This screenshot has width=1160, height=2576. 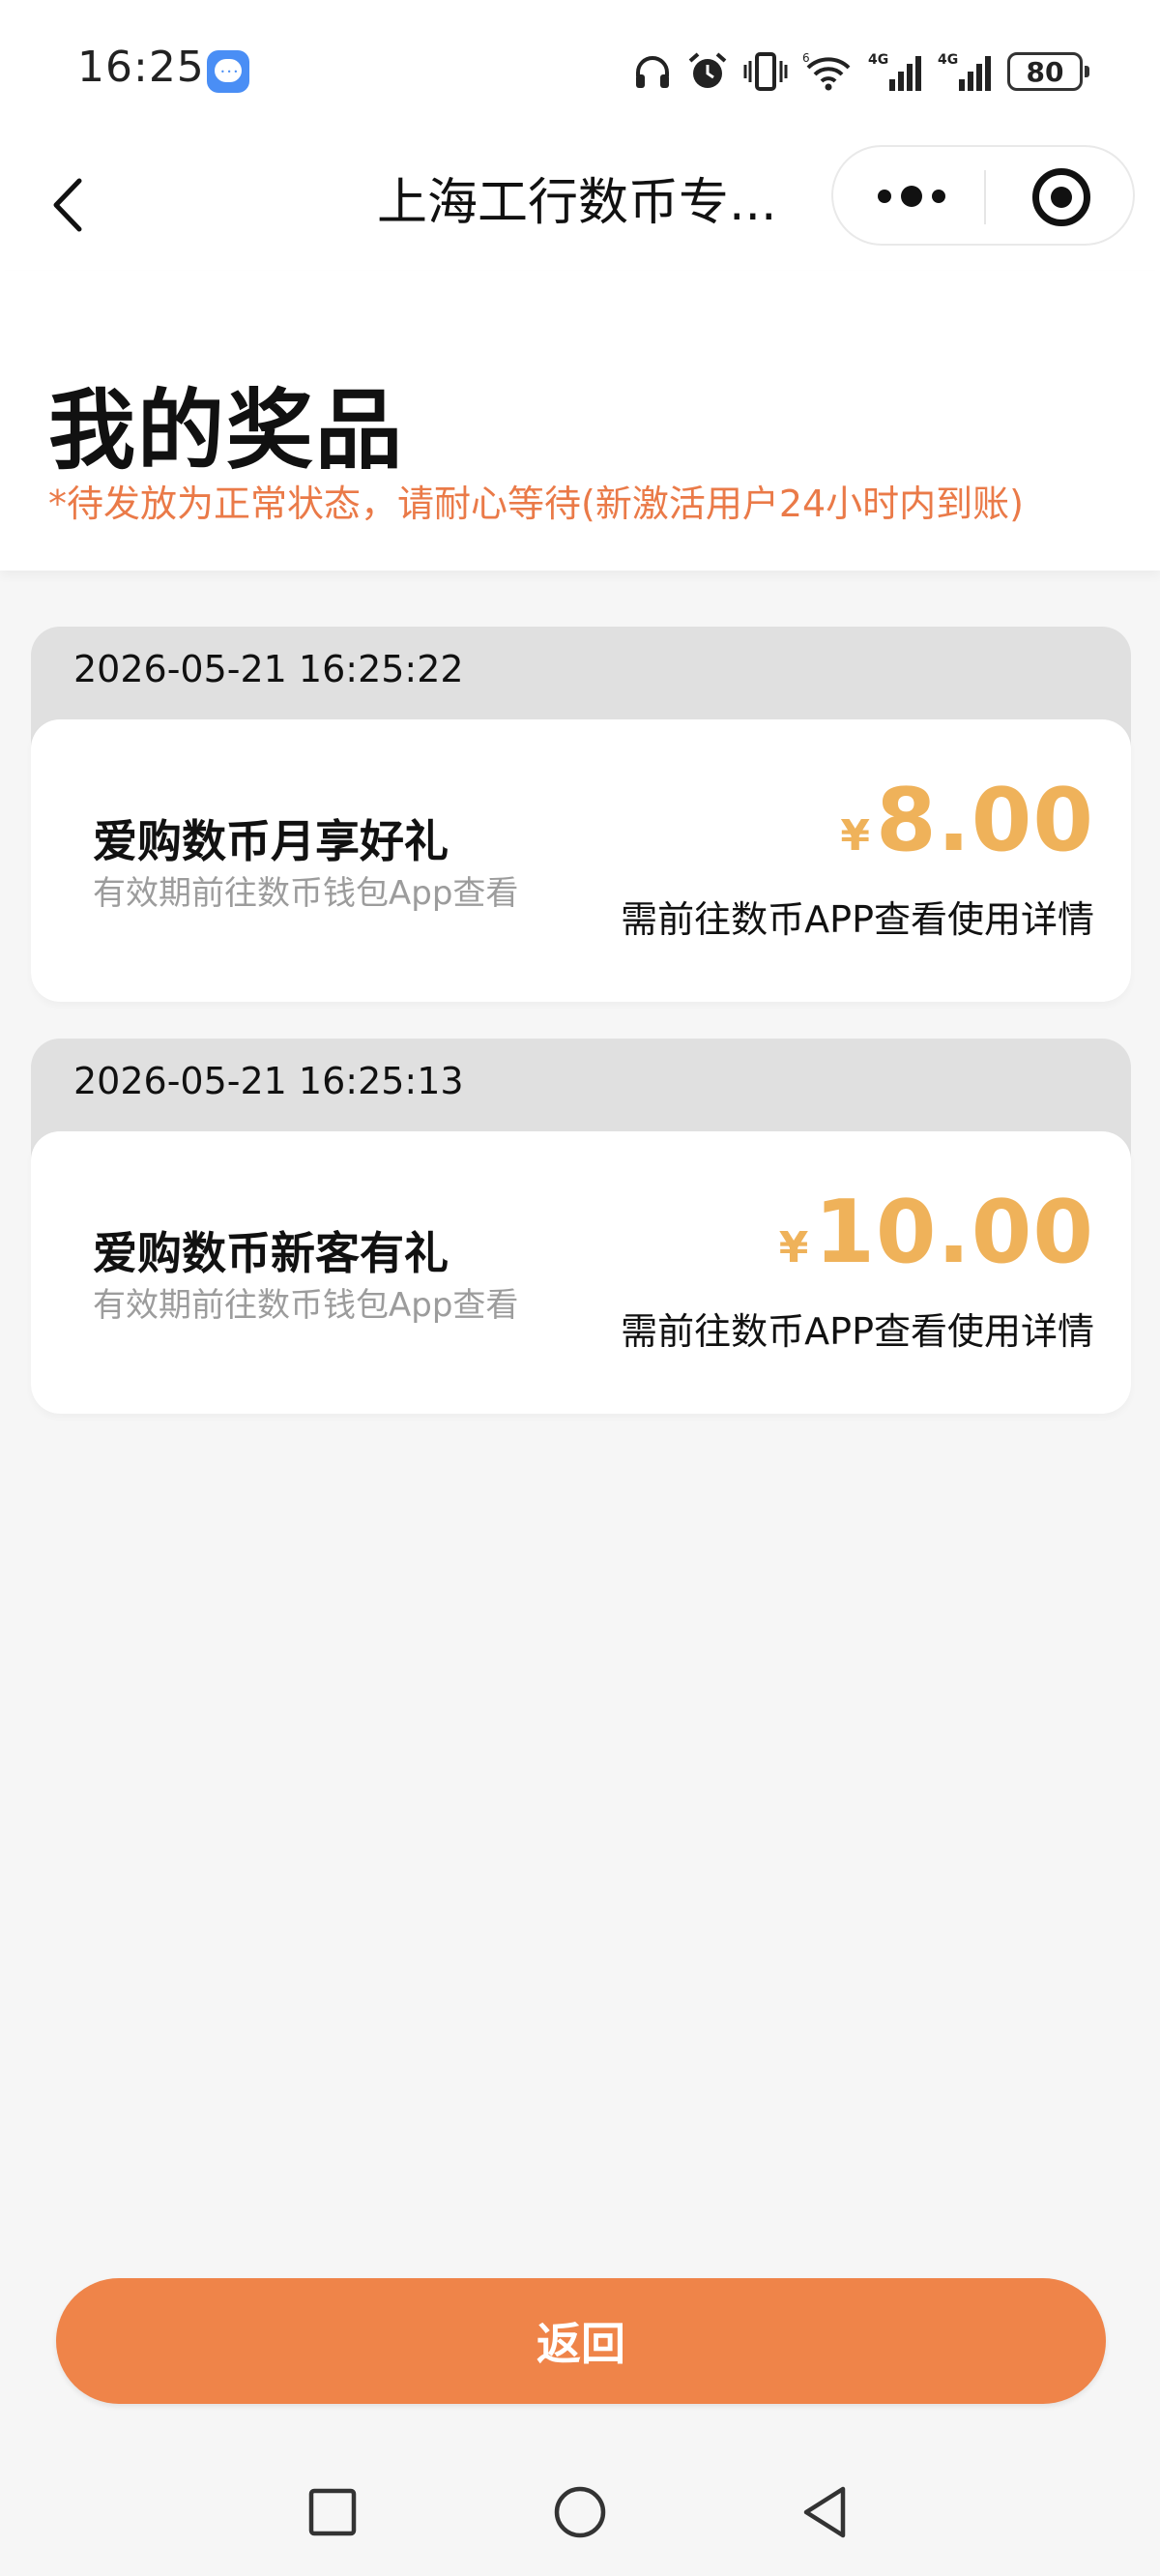 I want to click on wifi-icon: 6, so click(x=827, y=71).